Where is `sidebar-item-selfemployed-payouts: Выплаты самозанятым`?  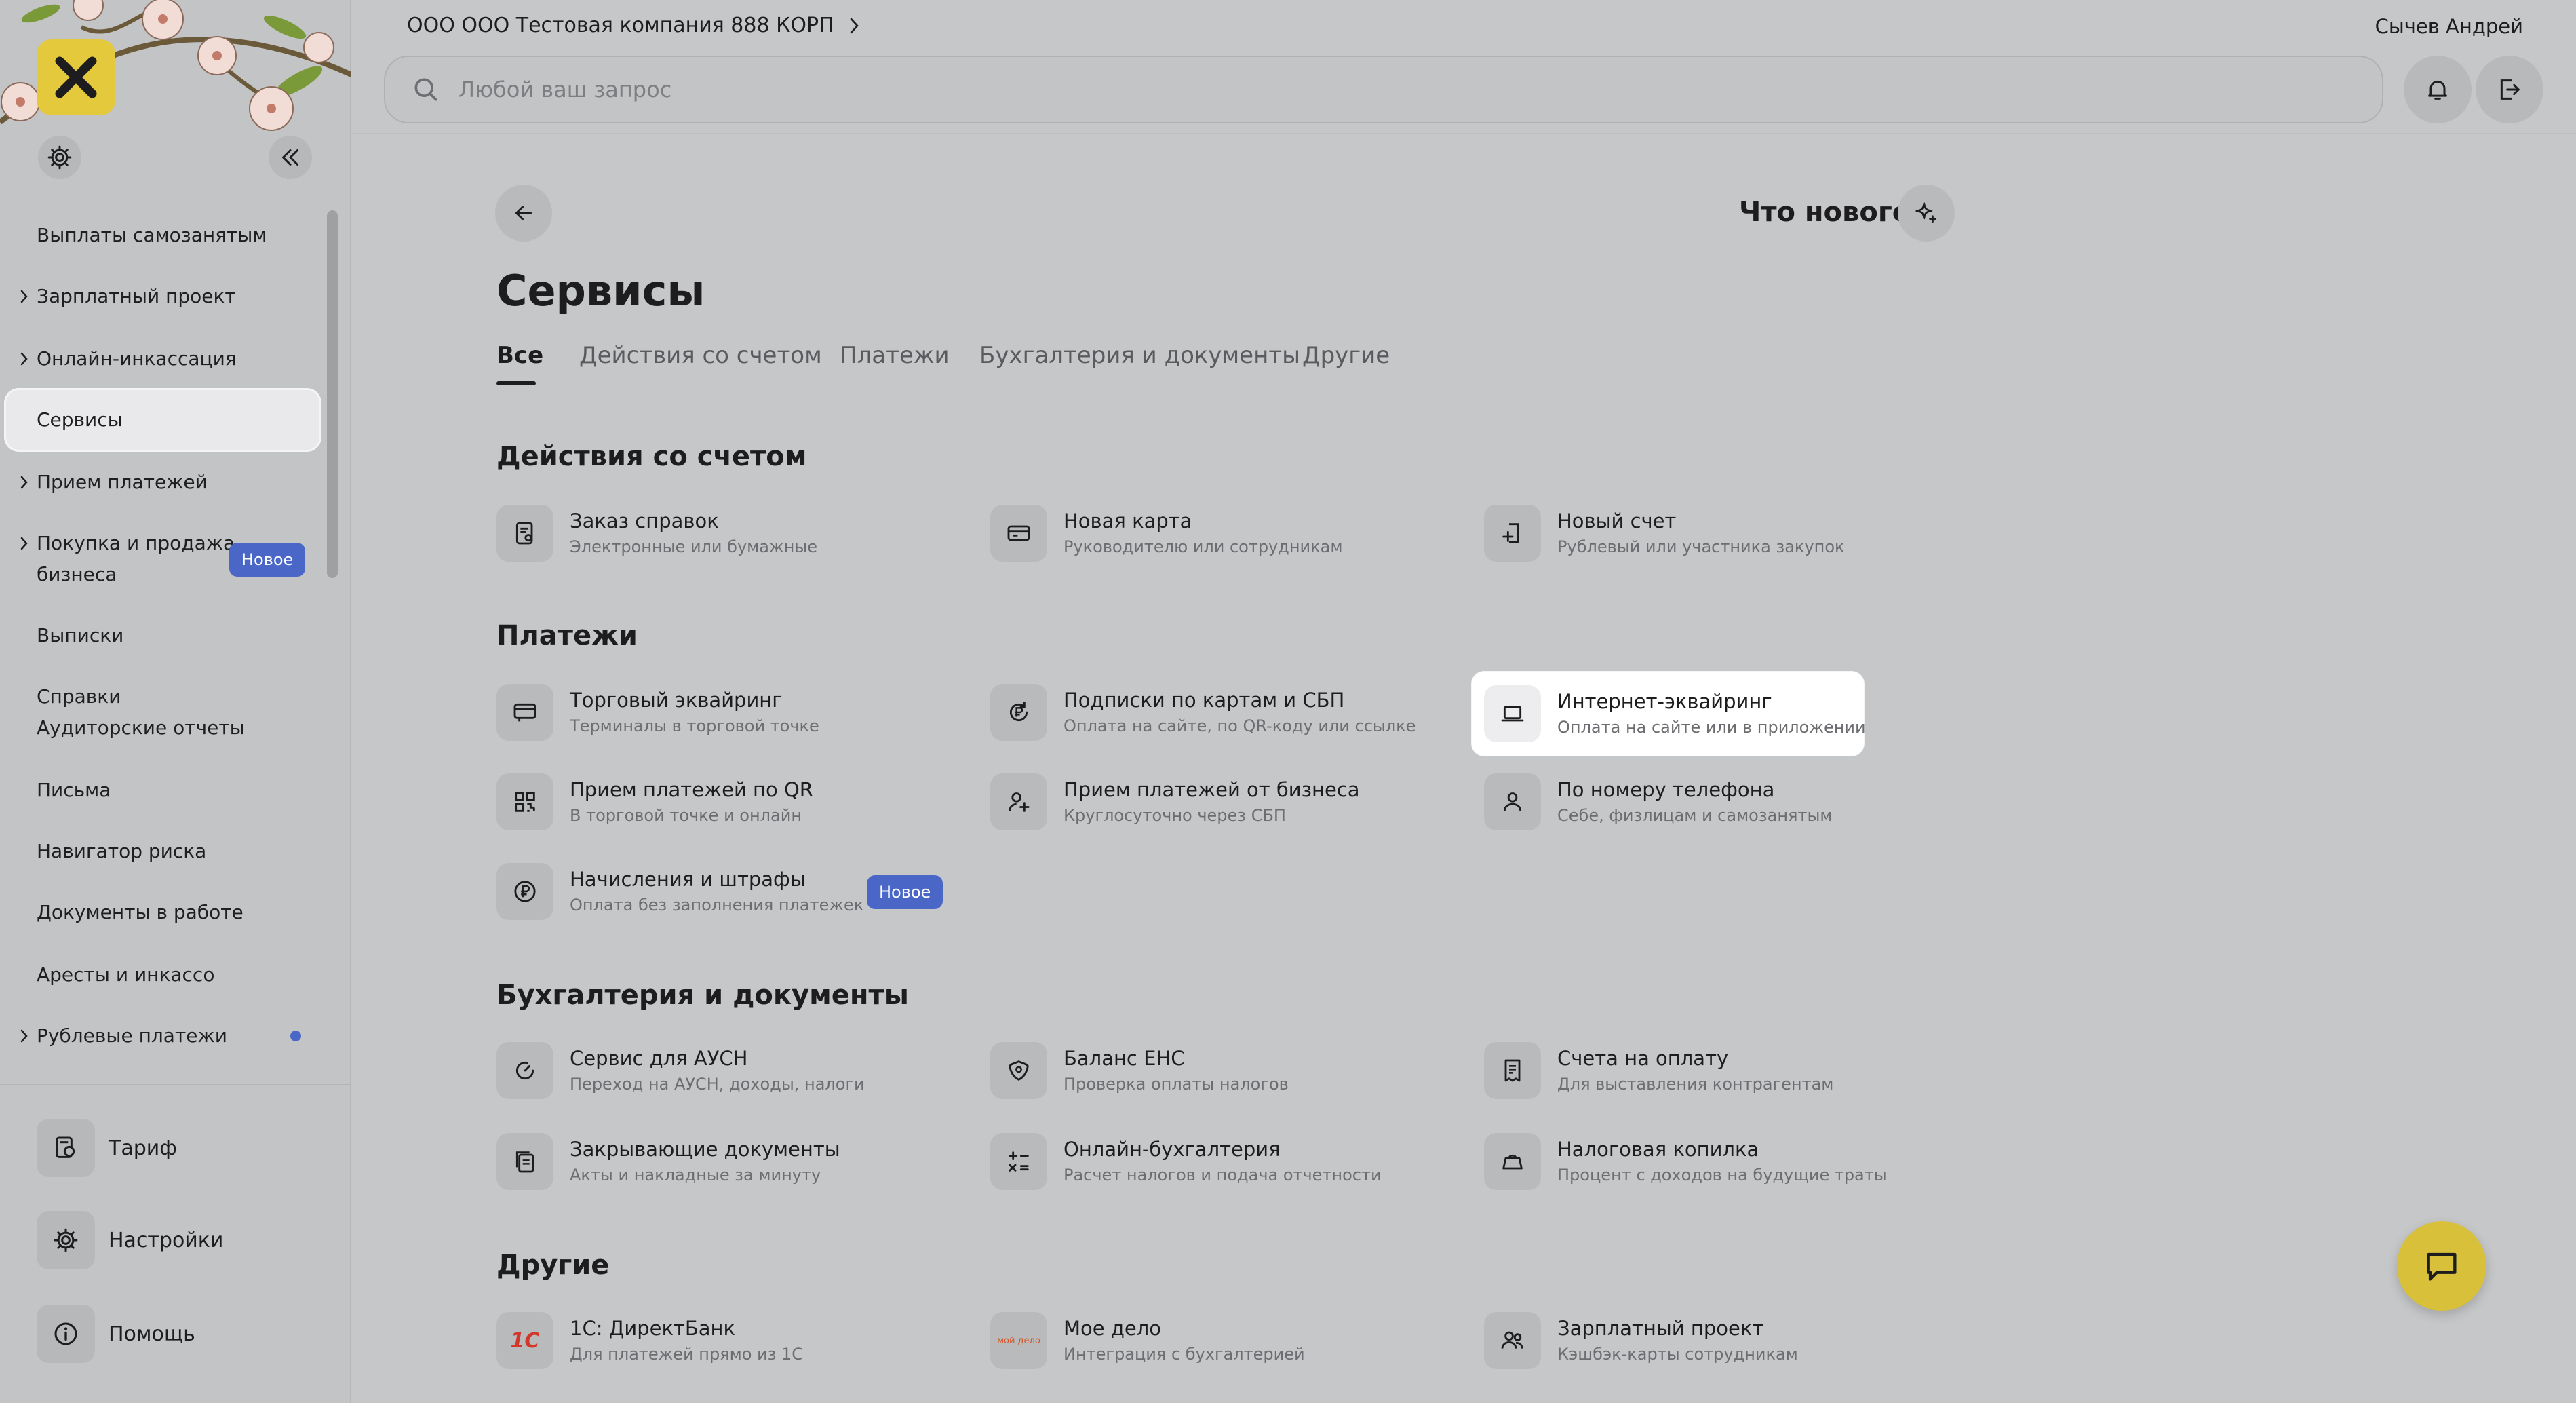
sidebar-item-selfemployed-payouts: Выплаты самозанятым is located at coordinates (162, 235).